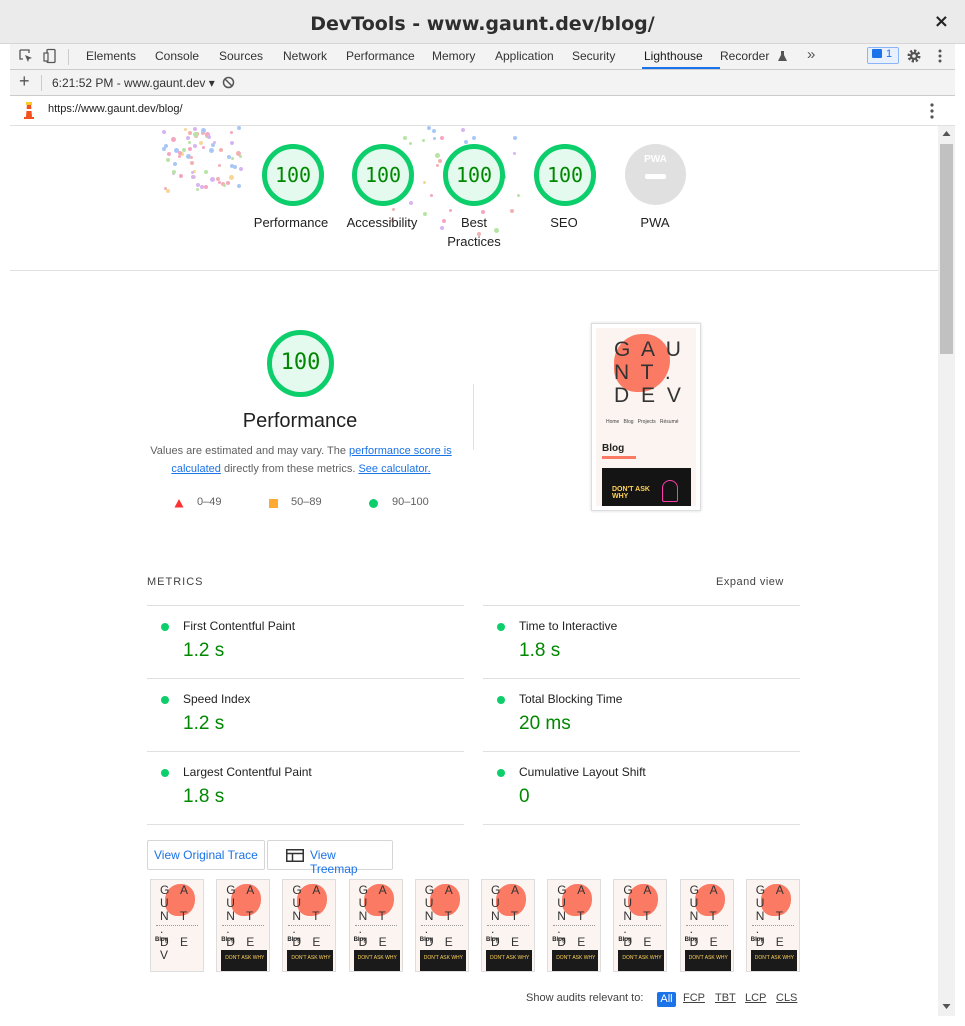 Image resolution: width=965 pixels, height=1026 pixels. Describe the element at coordinates (582, 772) in the screenshot. I see `metric-name: Cumulative Layout Shift` at that location.